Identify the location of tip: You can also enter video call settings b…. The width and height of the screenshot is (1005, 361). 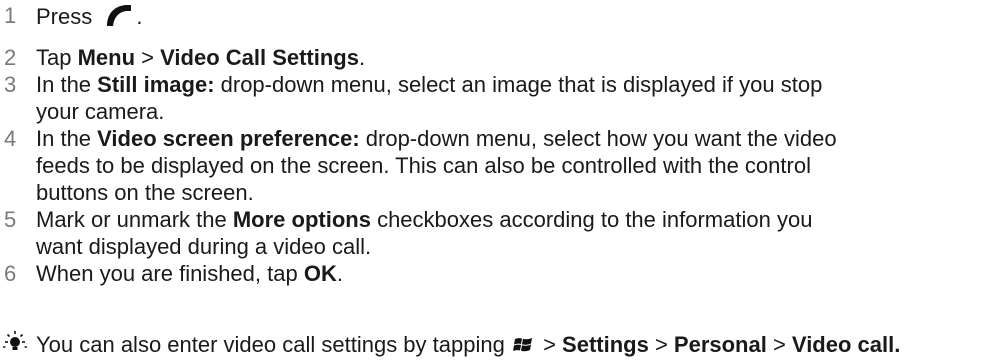
(502, 345).